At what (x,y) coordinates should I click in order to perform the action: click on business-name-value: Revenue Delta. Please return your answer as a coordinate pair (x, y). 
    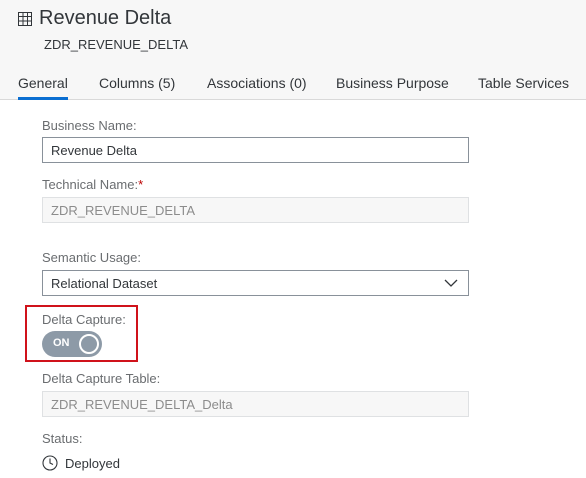
    Looking at the image, I should click on (94, 150).